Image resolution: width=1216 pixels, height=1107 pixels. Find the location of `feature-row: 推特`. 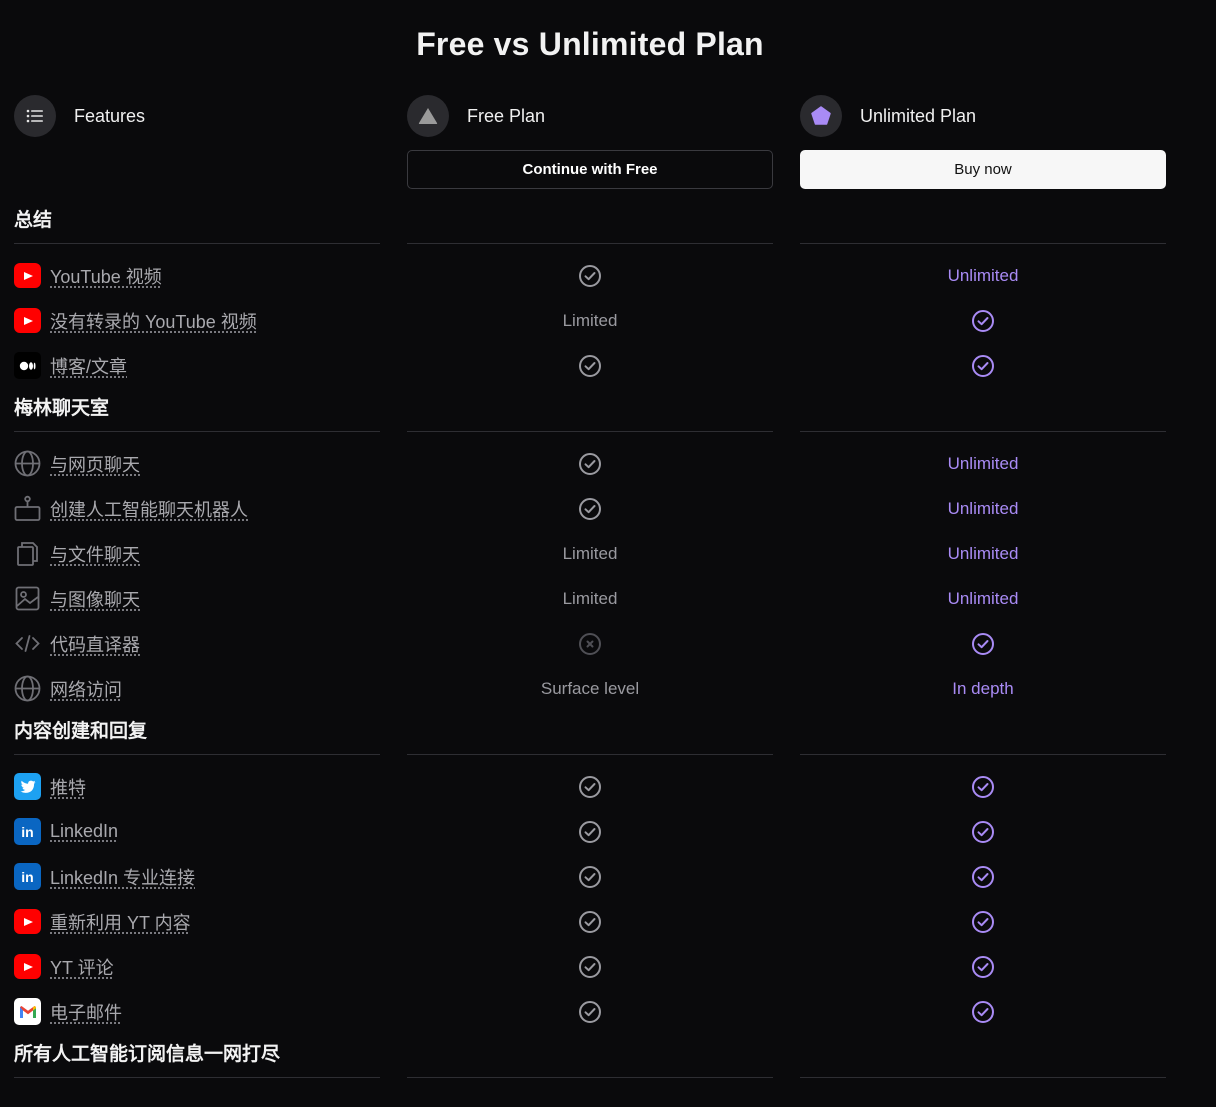

feature-row: 推特 is located at coordinates (608, 786).